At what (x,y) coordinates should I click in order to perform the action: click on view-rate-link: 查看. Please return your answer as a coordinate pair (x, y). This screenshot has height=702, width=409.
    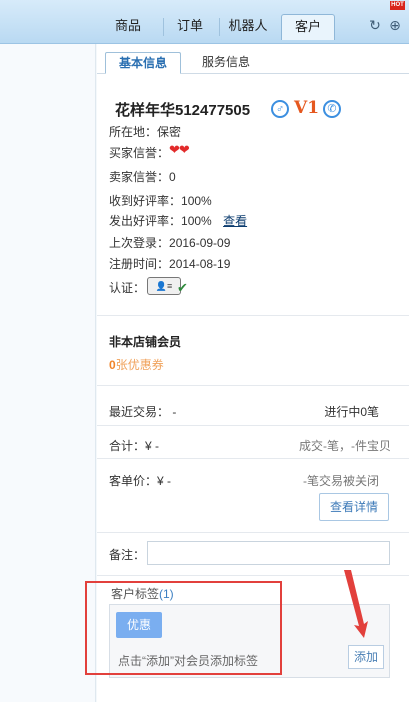
    Looking at the image, I should click on (235, 221).